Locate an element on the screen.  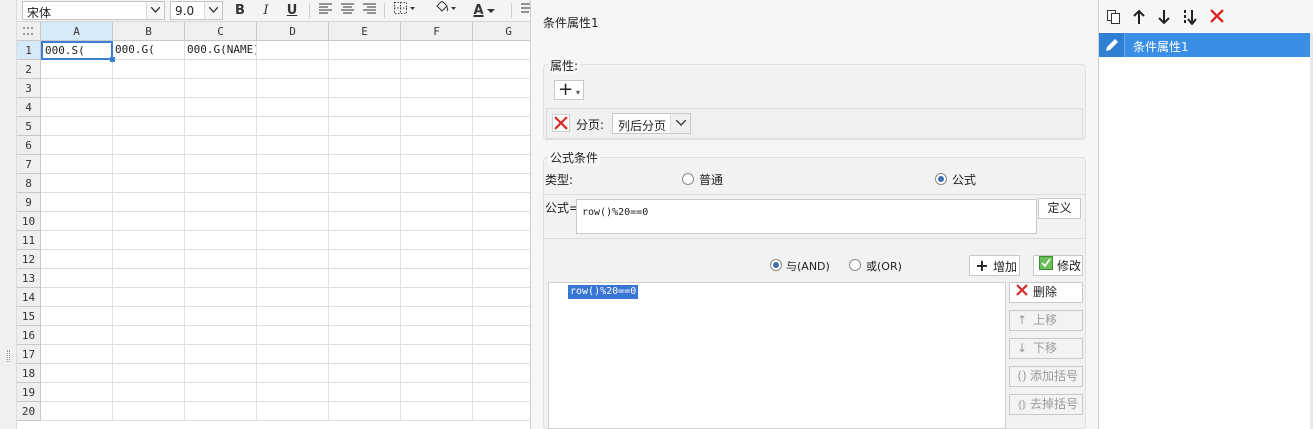
cell-d4 is located at coordinates (293, 107).